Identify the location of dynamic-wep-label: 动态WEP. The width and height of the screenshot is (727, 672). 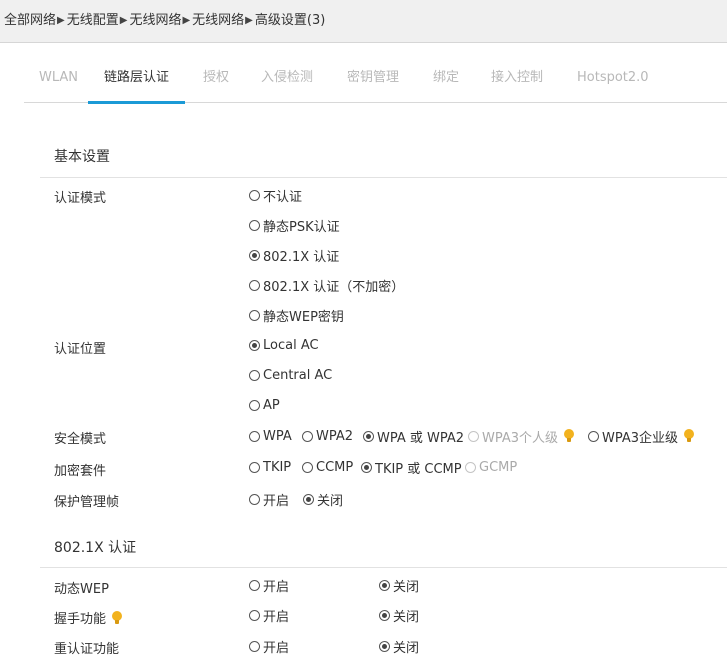
(81, 589).